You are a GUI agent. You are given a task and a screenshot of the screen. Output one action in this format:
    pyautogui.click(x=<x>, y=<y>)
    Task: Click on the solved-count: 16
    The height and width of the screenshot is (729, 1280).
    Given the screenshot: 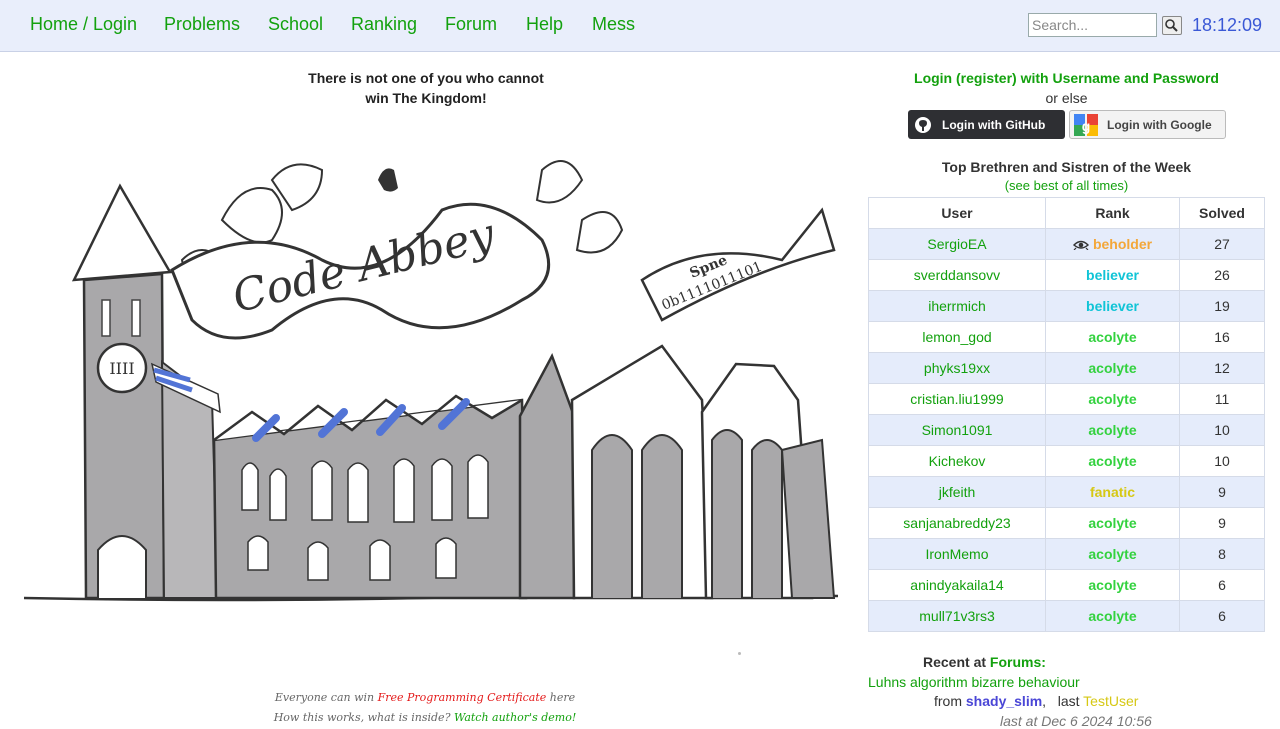 What is the action you would take?
    pyautogui.click(x=1222, y=337)
    